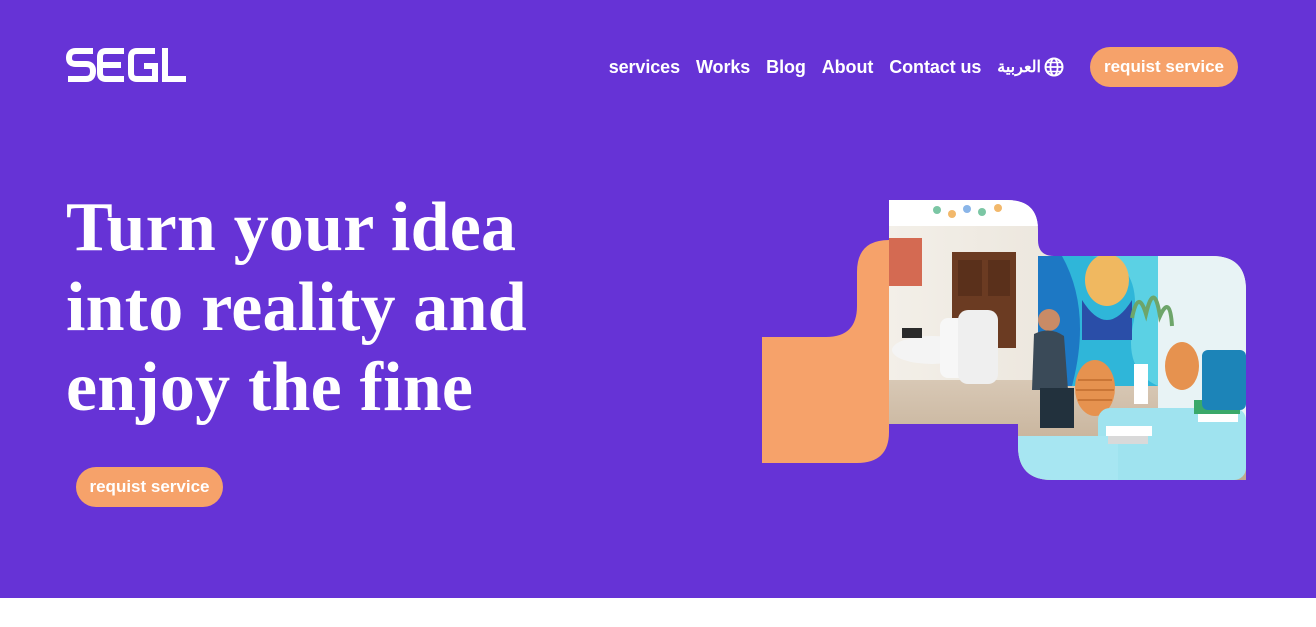 This screenshot has height=627, width=1316. What do you see at coordinates (1164, 67) in the screenshot?
I see `header-request-service-button: requist service` at bounding box center [1164, 67].